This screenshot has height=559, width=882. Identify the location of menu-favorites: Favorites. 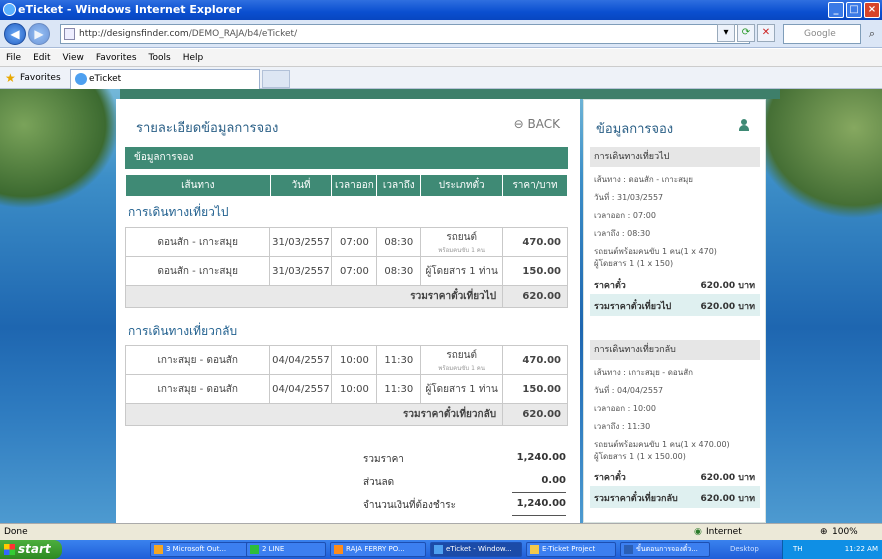
(116, 57).